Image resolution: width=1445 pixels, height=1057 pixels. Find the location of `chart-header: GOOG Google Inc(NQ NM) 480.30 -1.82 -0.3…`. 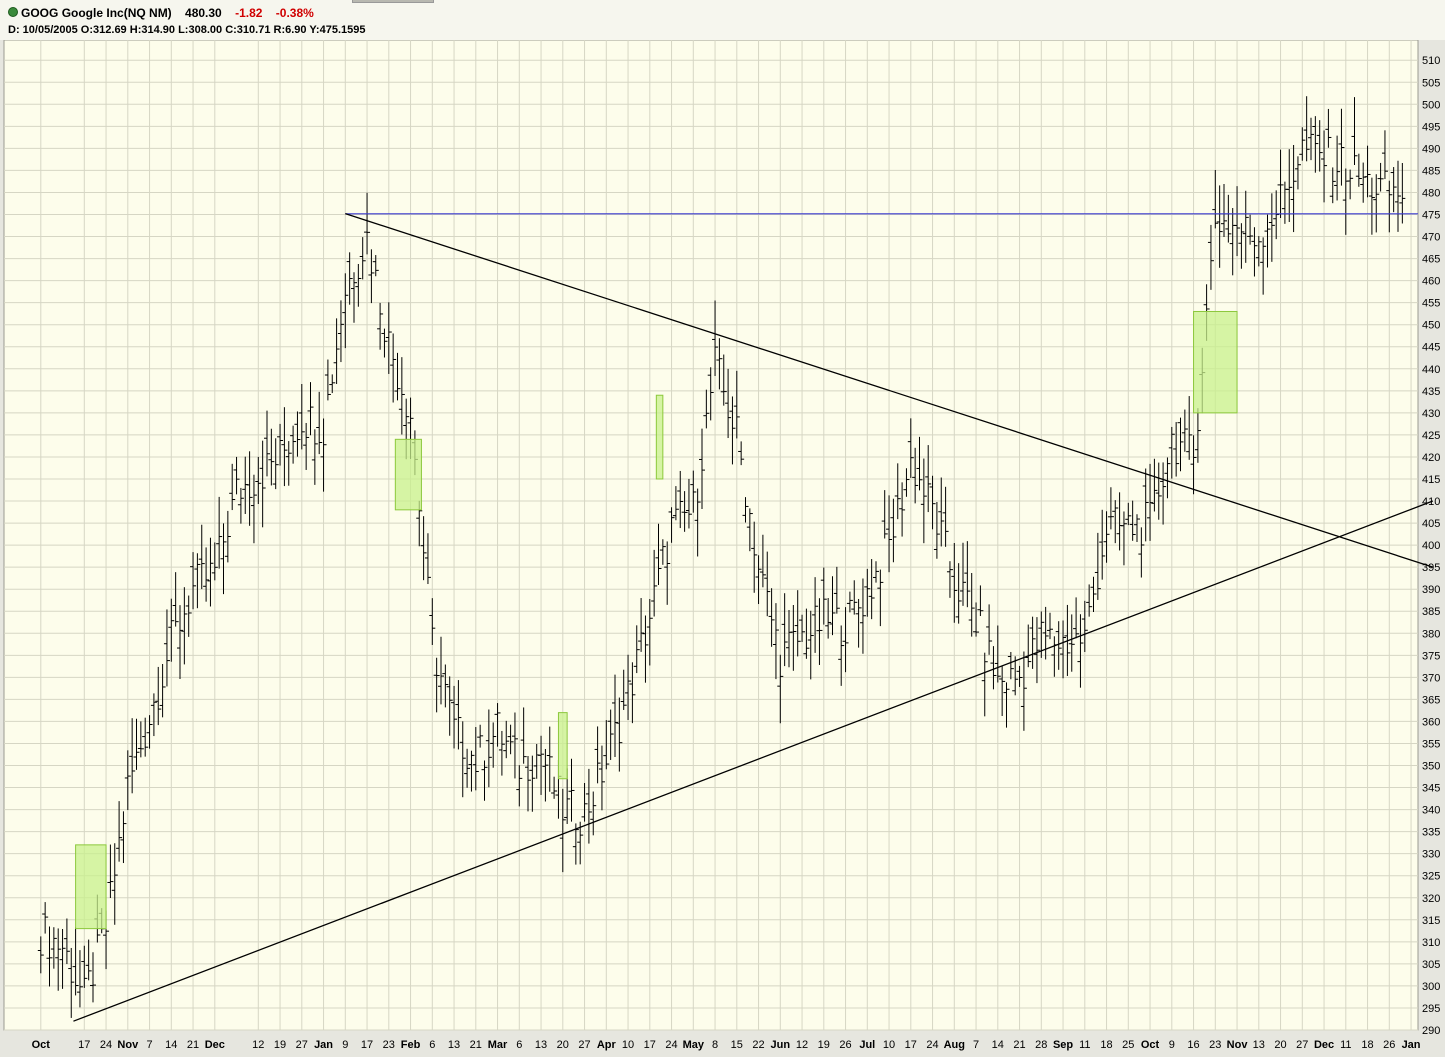

chart-header: GOOG Google Inc(NQ NM) 480.30 -1.82 -0.3… is located at coordinates (722, 20).